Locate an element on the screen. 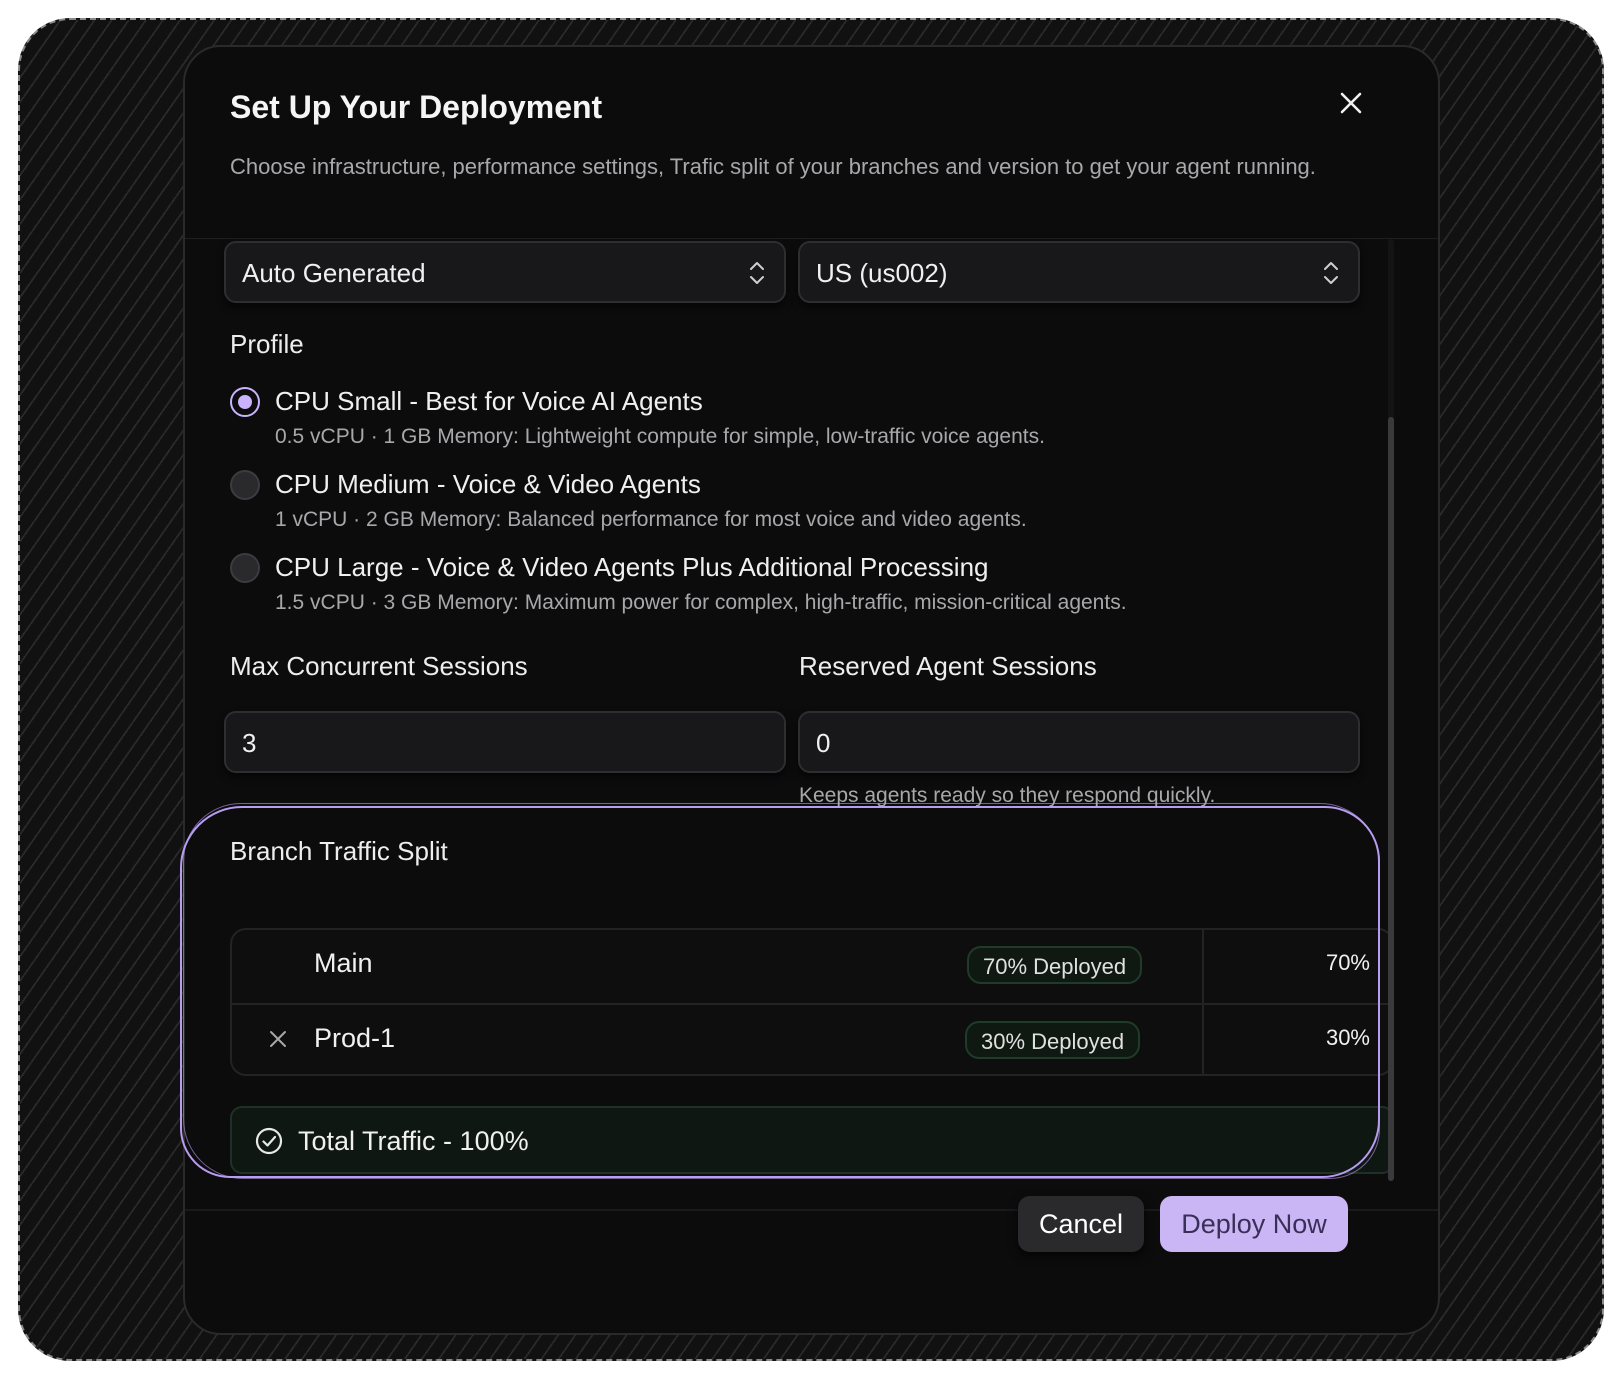 This screenshot has width=1620, height=1379. total-traffic-text: Total Traffic - 100% is located at coordinates (413, 1141).